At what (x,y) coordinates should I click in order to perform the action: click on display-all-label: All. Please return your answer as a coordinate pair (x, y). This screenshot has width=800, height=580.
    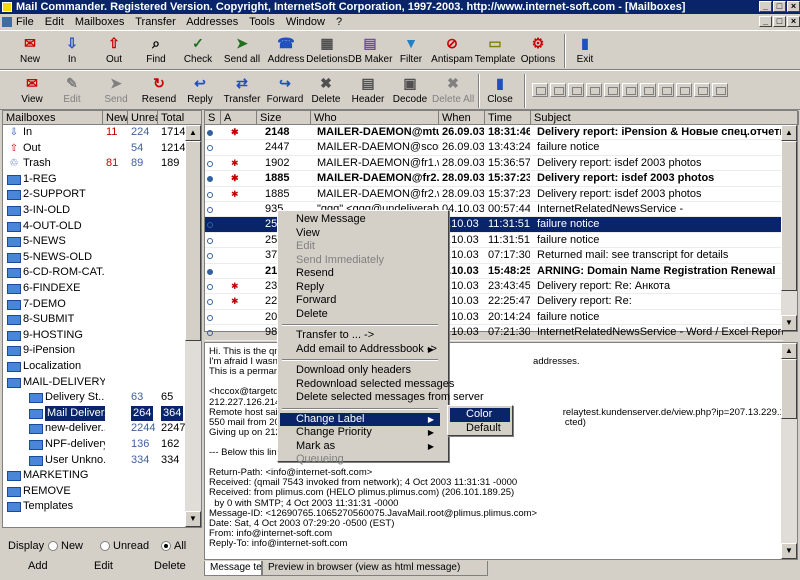
    Looking at the image, I should click on (180, 546).